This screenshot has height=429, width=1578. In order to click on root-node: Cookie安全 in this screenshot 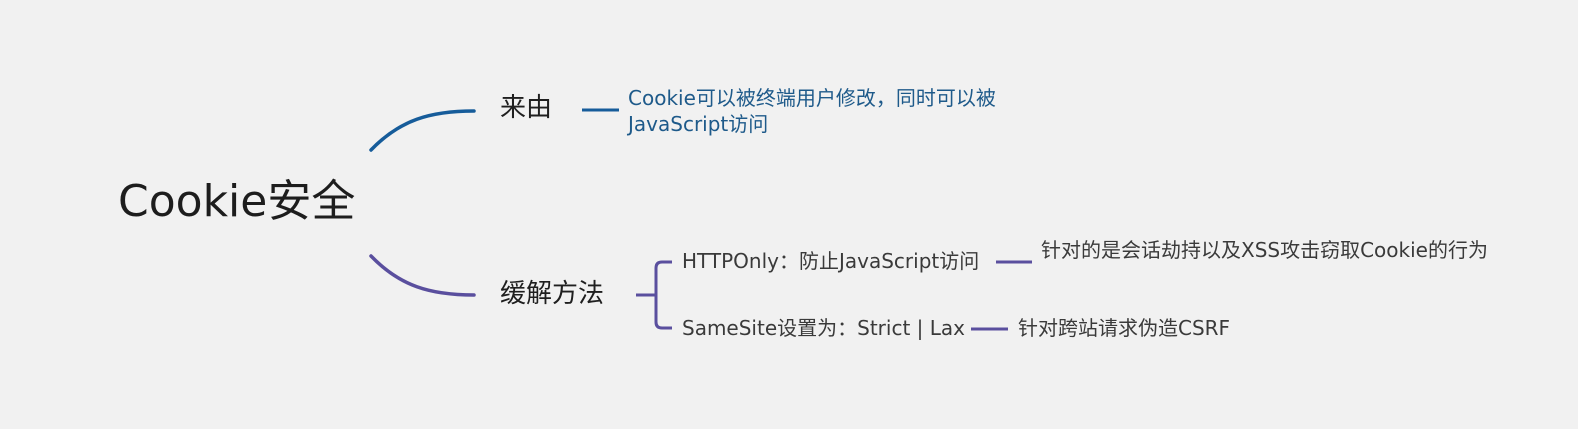, I will do `click(236, 202)`.